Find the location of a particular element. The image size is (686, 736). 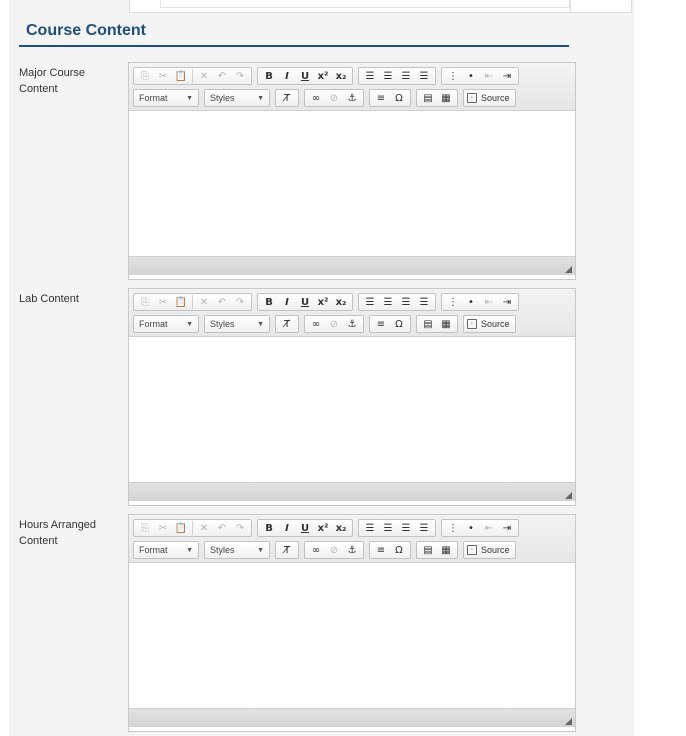

previous-field-input is located at coordinates (365, 4).